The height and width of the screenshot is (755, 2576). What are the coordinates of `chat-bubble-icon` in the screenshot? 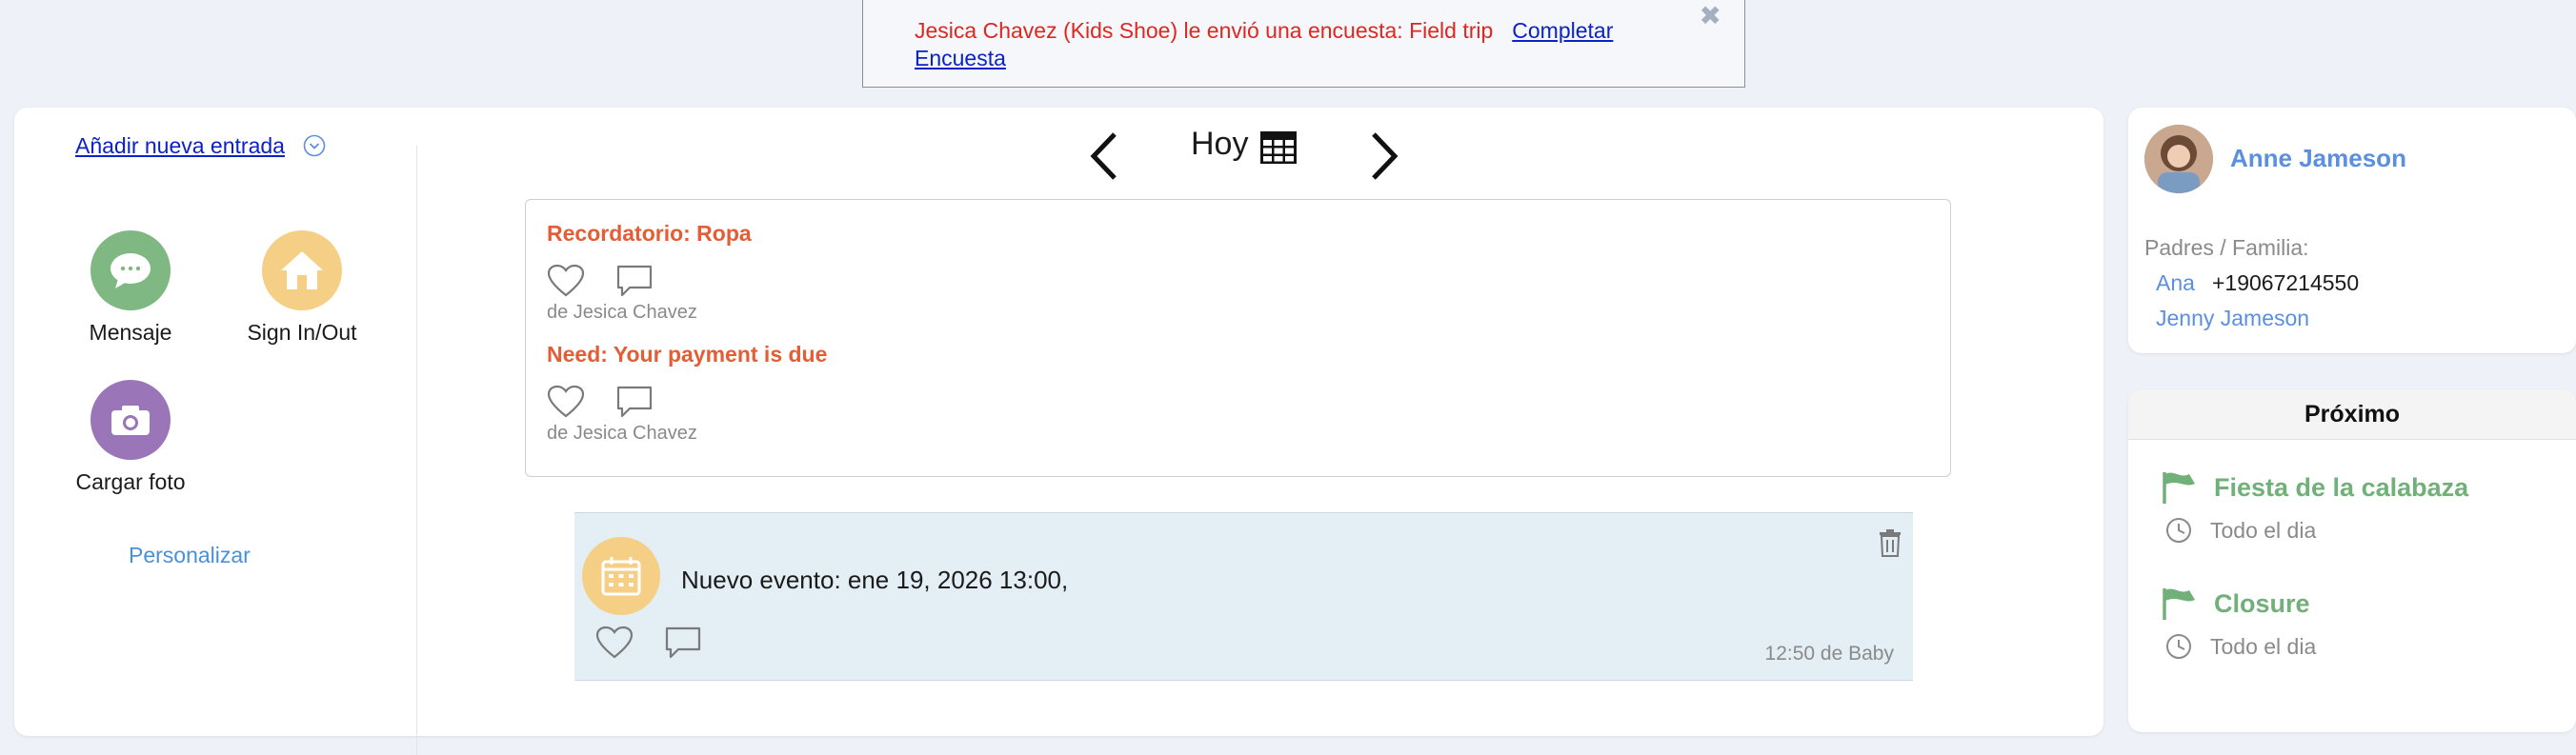 It's located at (131, 270).